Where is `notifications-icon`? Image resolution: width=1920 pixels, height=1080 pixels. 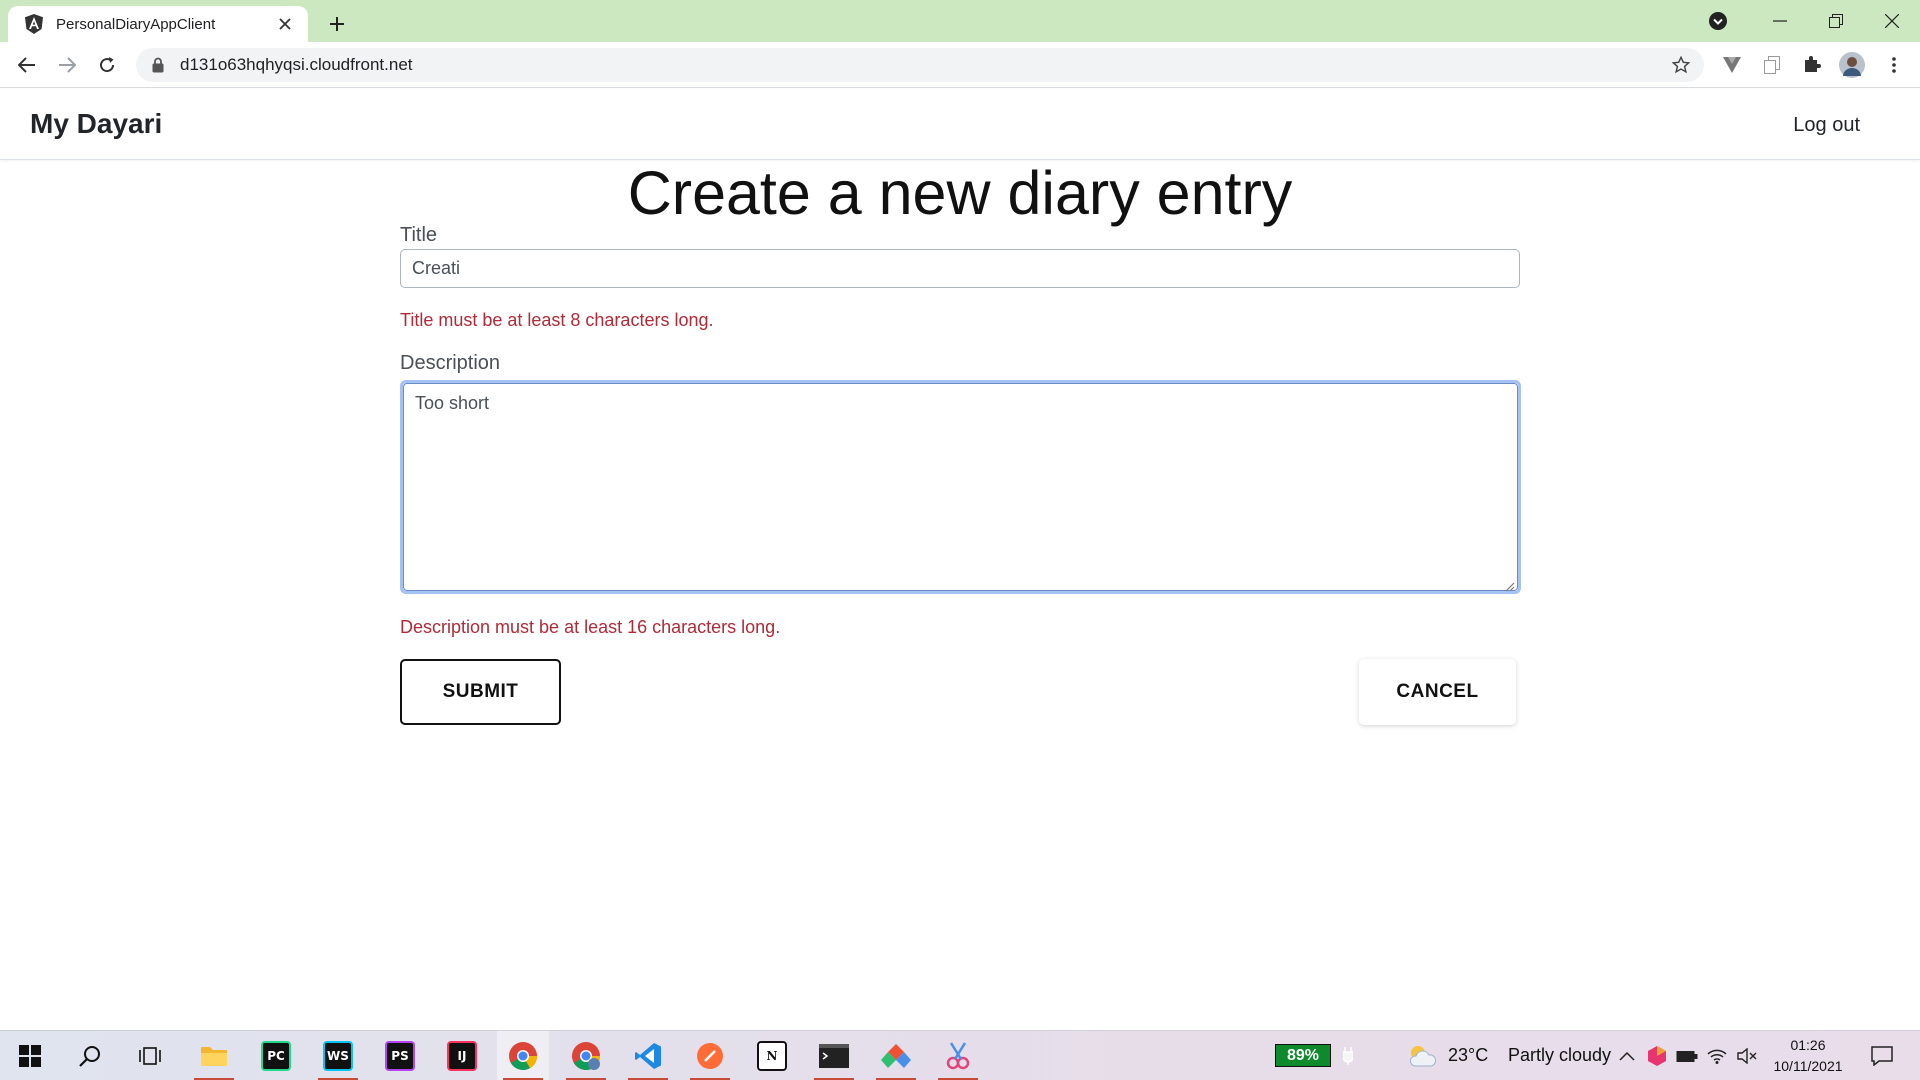
notifications-icon is located at coordinates (1882, 1055).